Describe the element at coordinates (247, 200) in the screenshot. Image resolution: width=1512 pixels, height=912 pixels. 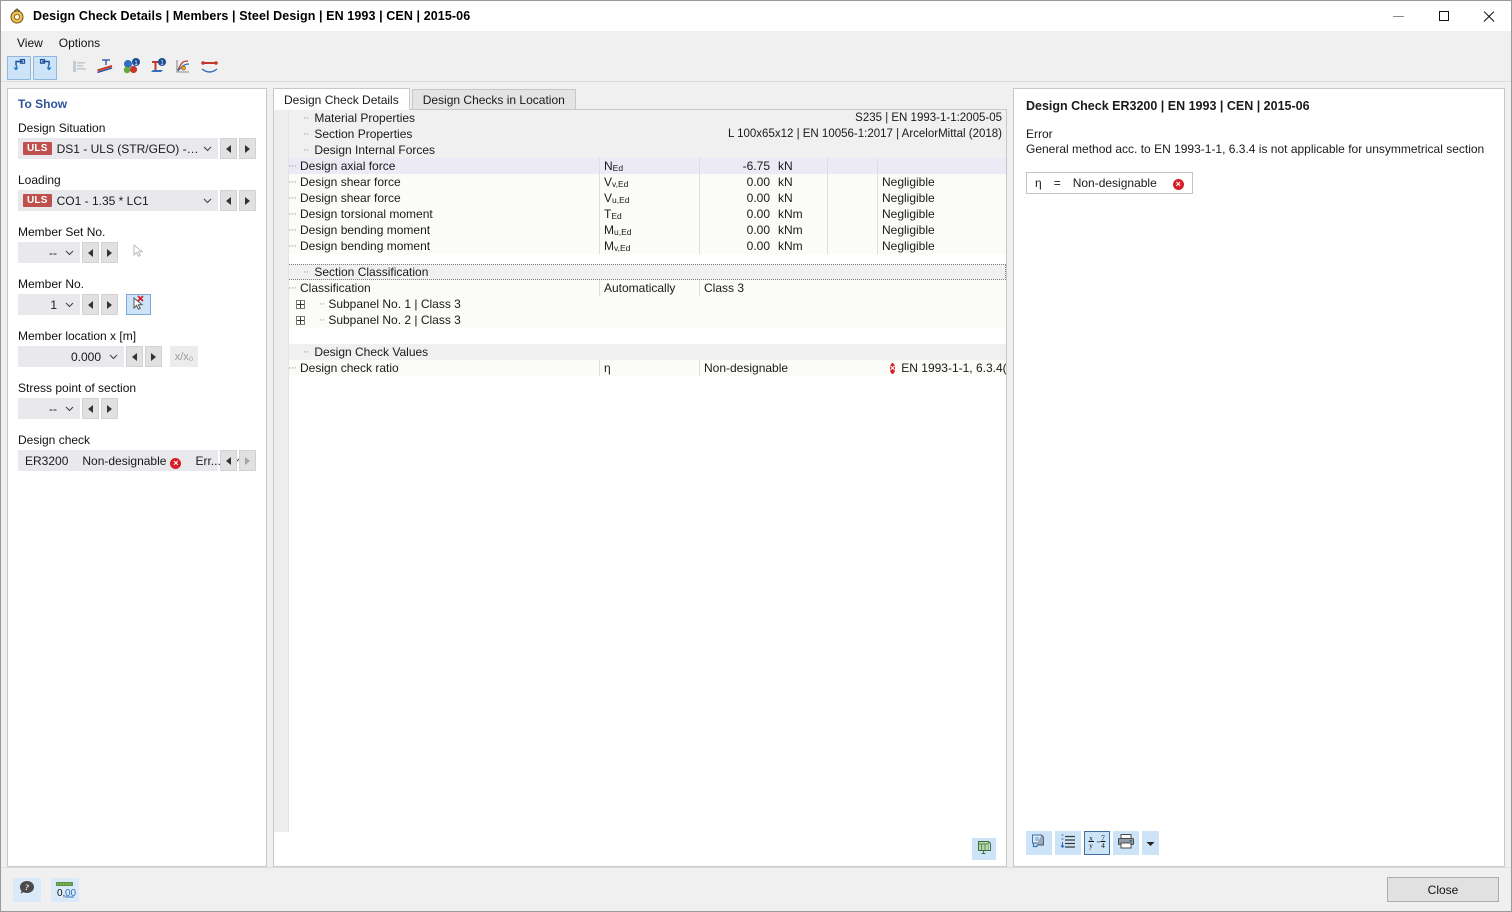
I see `loading-next-button` at that location.